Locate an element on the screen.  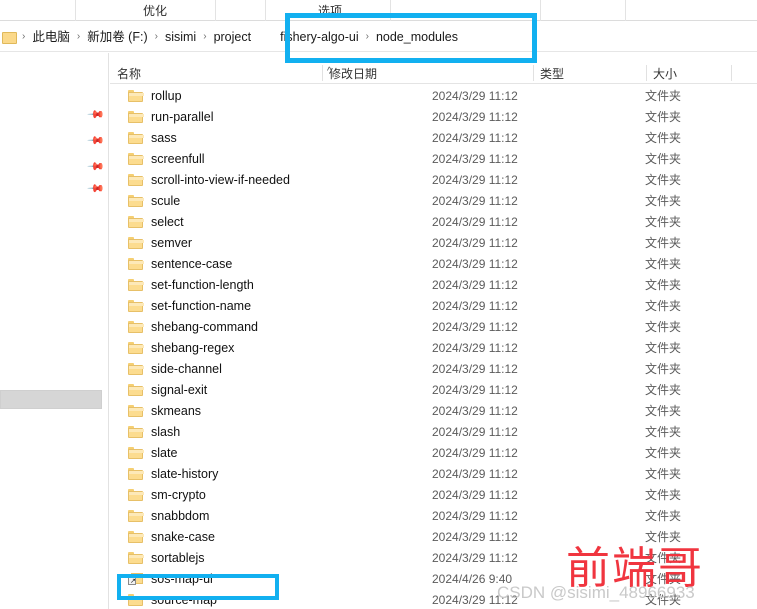
table-row: scule 2024/3/29 11:12 文件夹 is located at coordinates (433, 200).